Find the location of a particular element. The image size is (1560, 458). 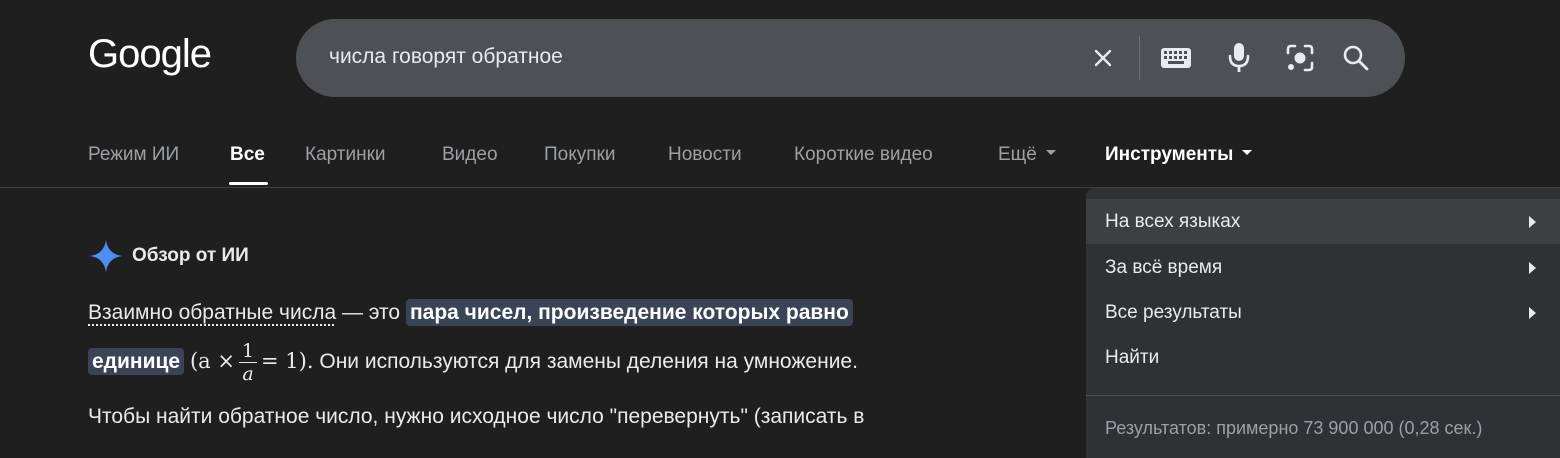

menu-item-label: За всё время is located at coordinates (1164, 267).